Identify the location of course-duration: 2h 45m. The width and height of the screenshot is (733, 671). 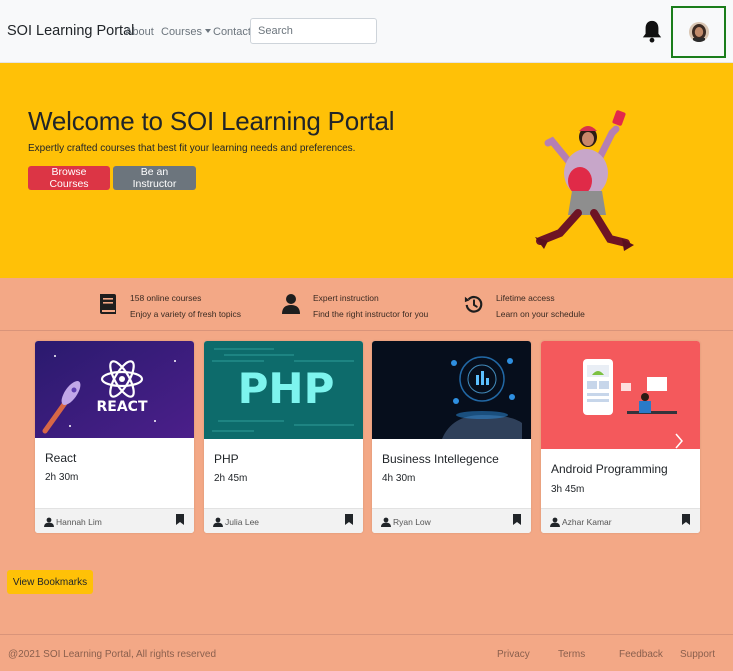
(231, 478).